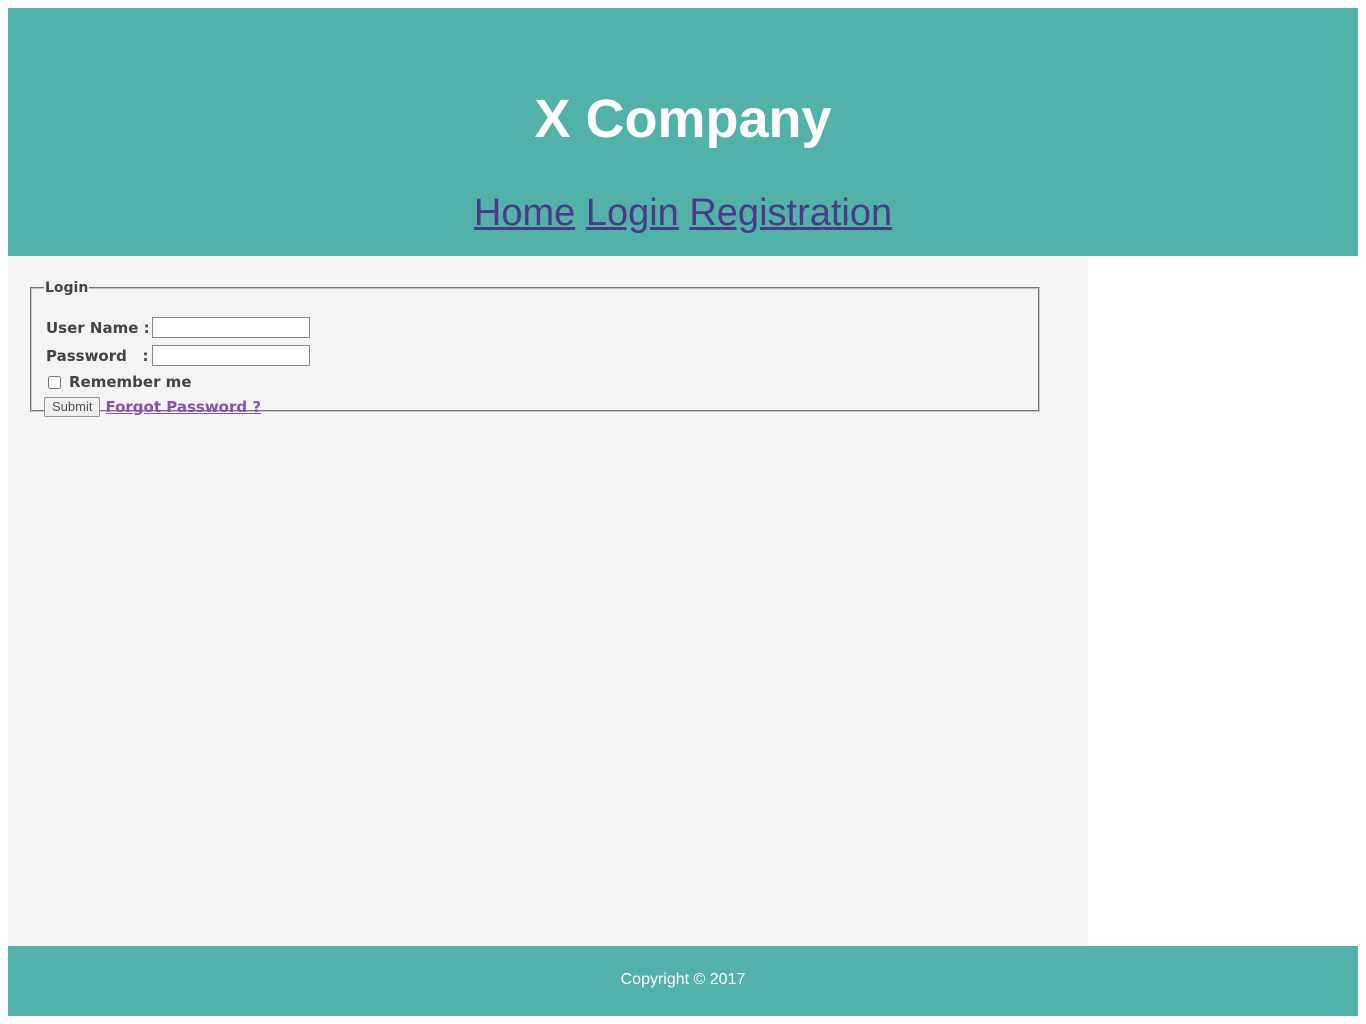 The height and width of the screenshot is (1024, 1366). I want to click on site-title: X Company, so click(683, 119).